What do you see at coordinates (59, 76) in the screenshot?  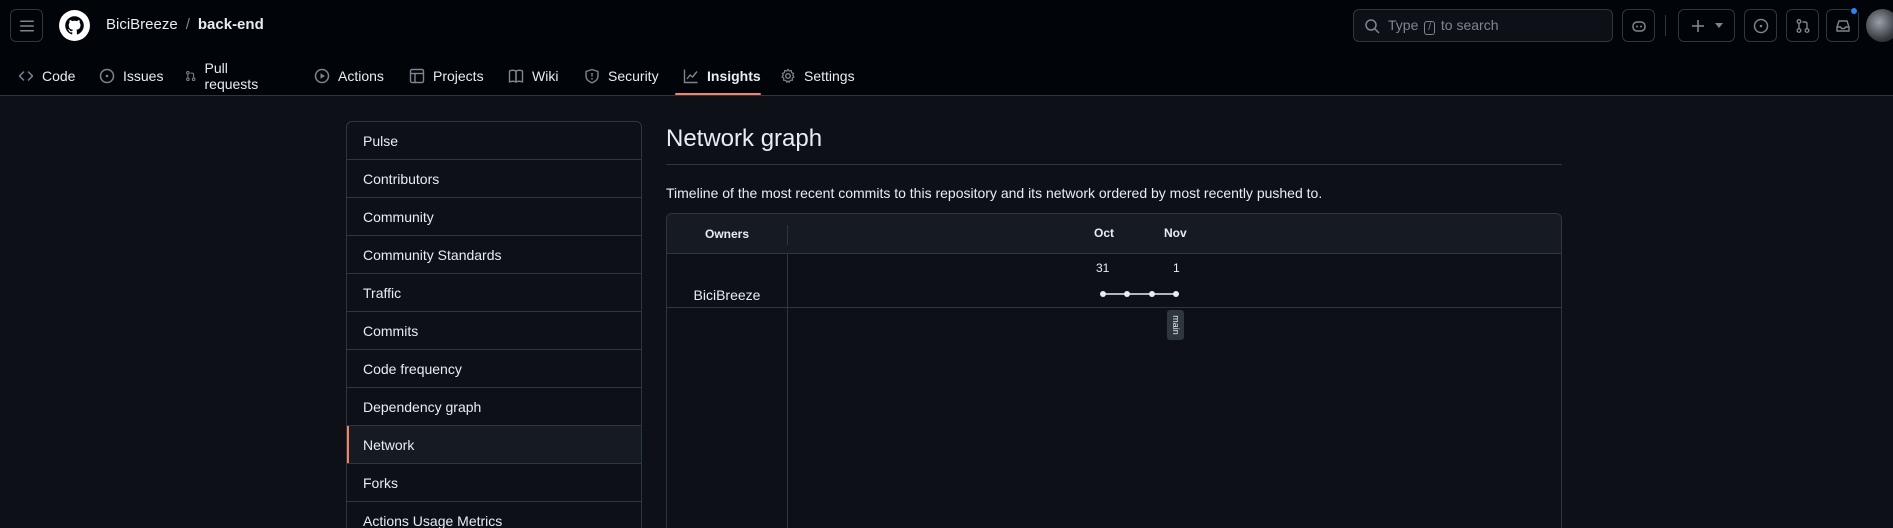 I see `tab-label: Code` at bounding box center [59, 76].